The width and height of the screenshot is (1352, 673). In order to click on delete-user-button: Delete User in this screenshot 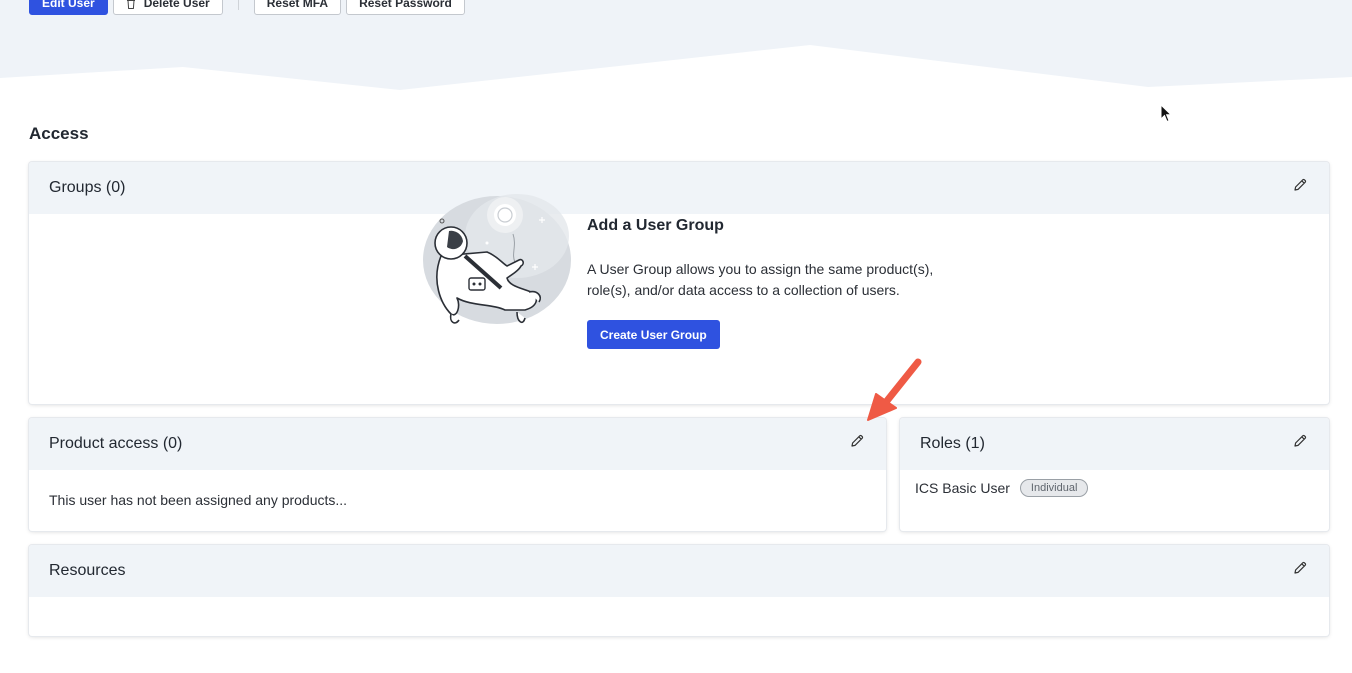, I will do `click(167, 7)`.